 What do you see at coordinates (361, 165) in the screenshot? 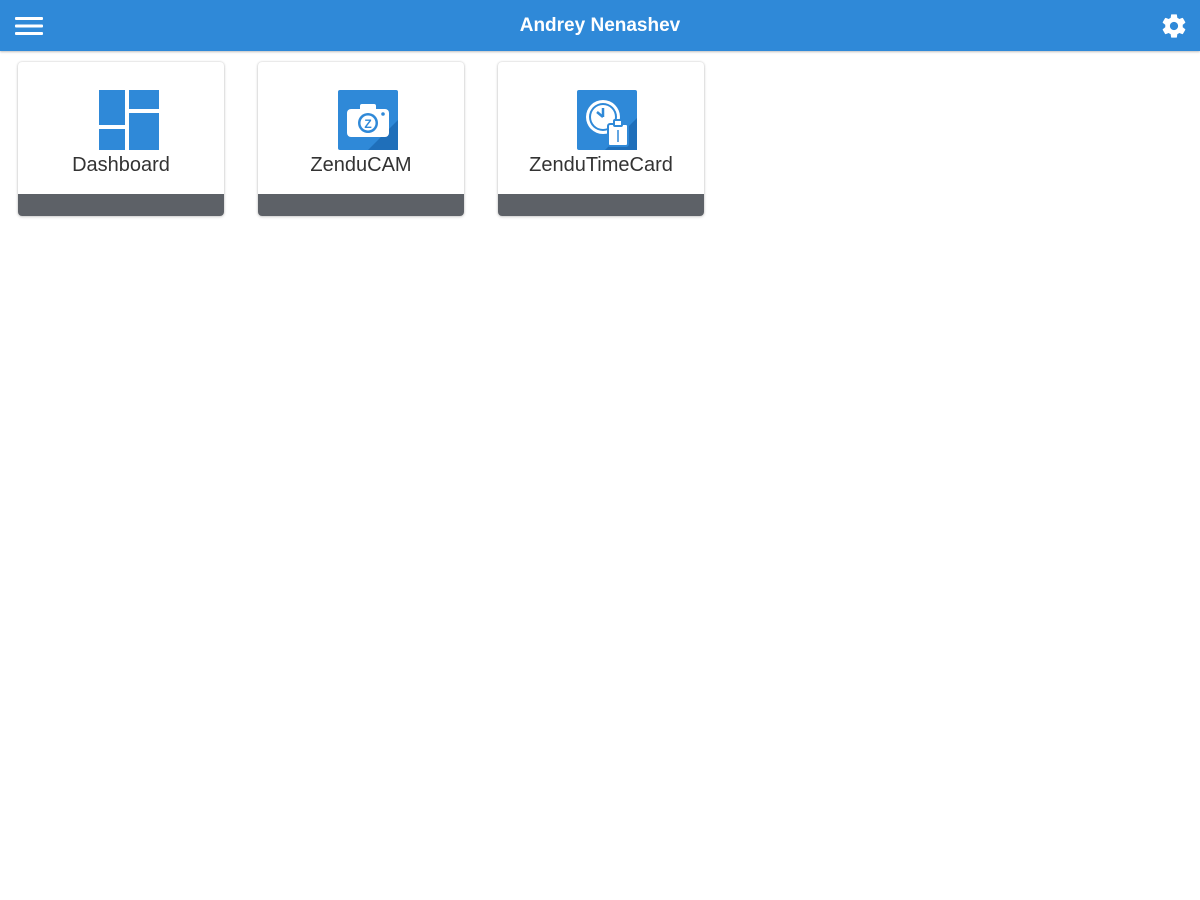
I see `tile-label: ZenduCAM` at bounding box center [361, 165].